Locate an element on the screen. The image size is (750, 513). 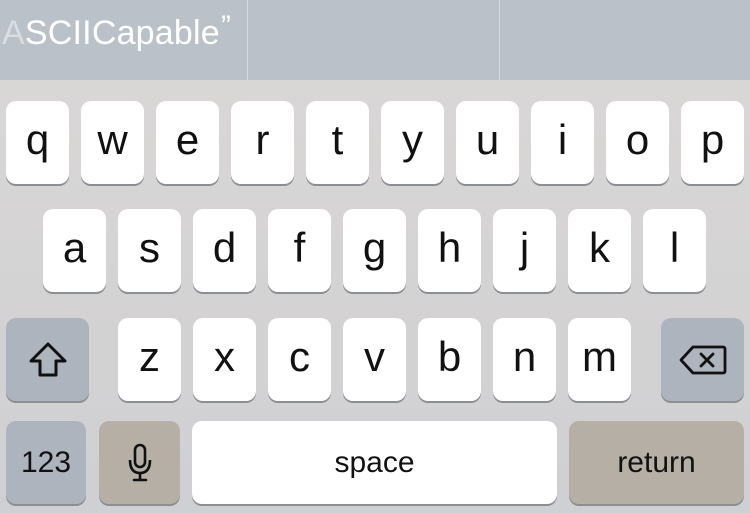
key-m: m is located at coordinates (599, 359).